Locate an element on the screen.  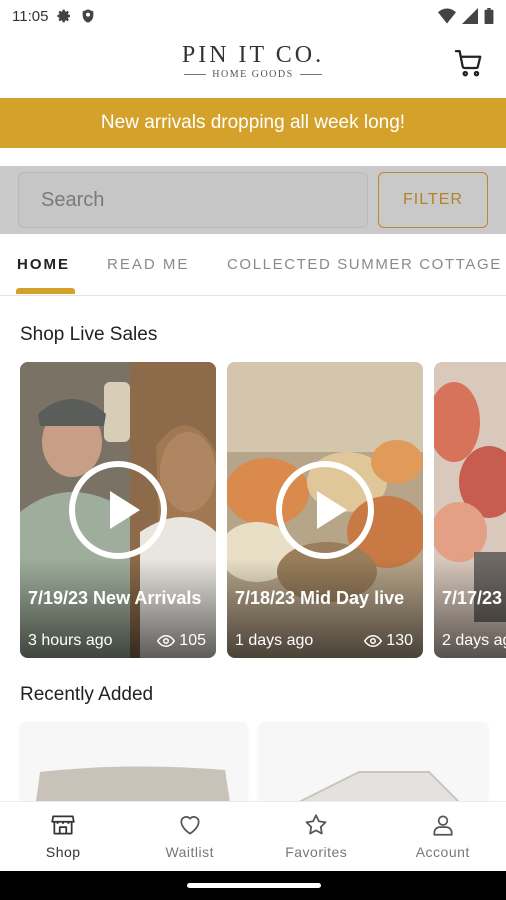
app-header: PIN IT CO. HOME GOODS is located at coordinates (253, 65).